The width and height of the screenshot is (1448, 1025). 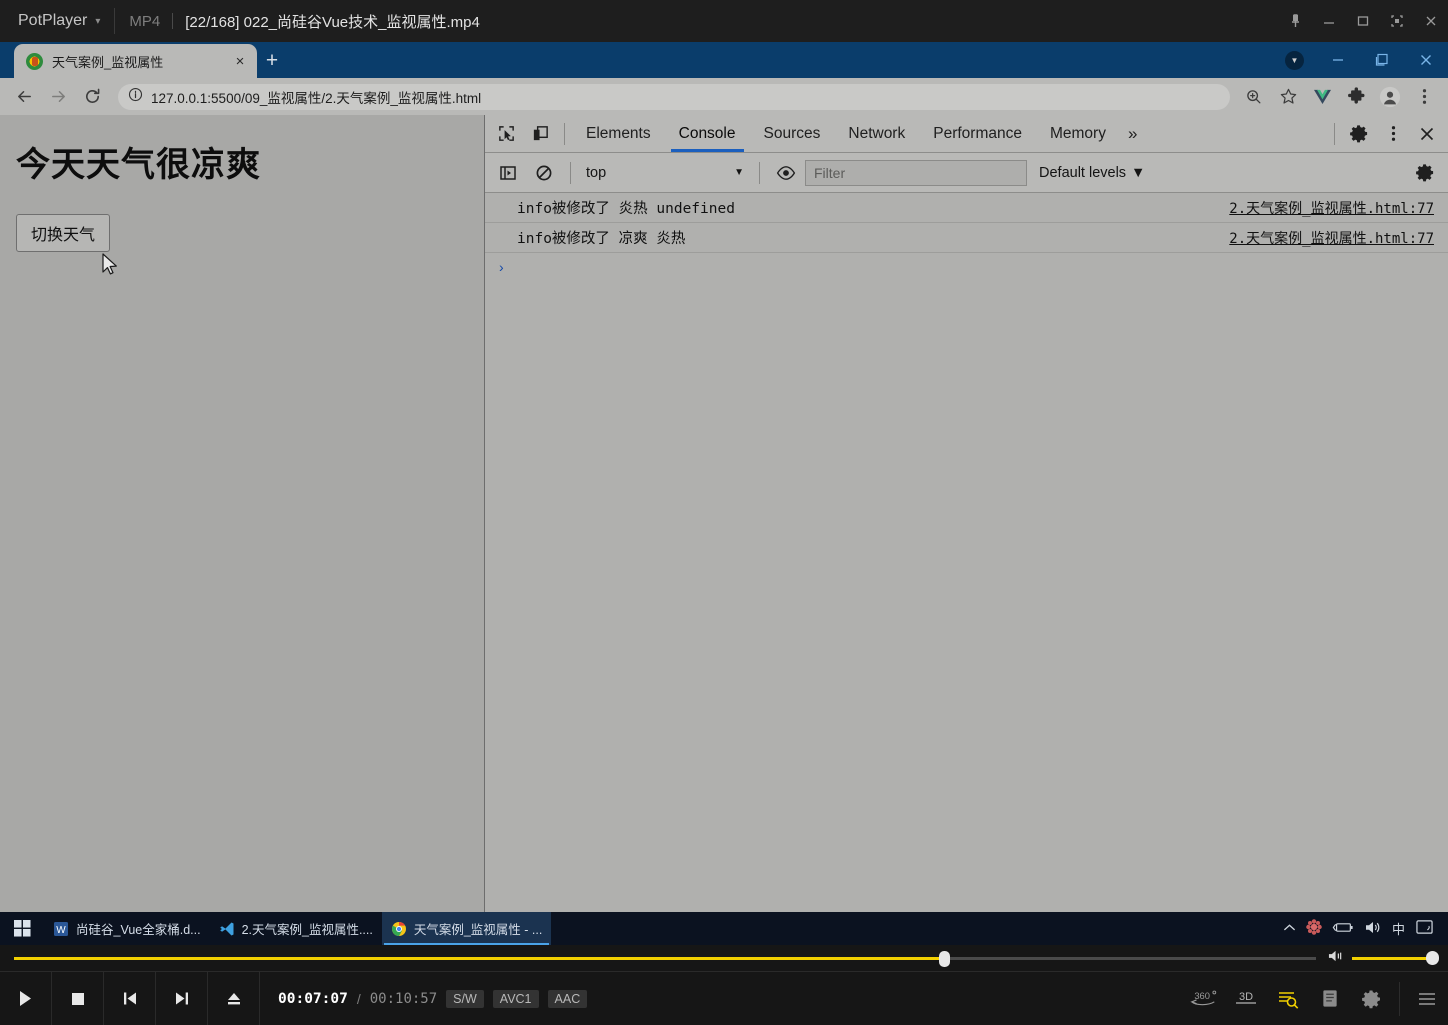 I want to click on menu-icon, so click(x=1427, y=998).